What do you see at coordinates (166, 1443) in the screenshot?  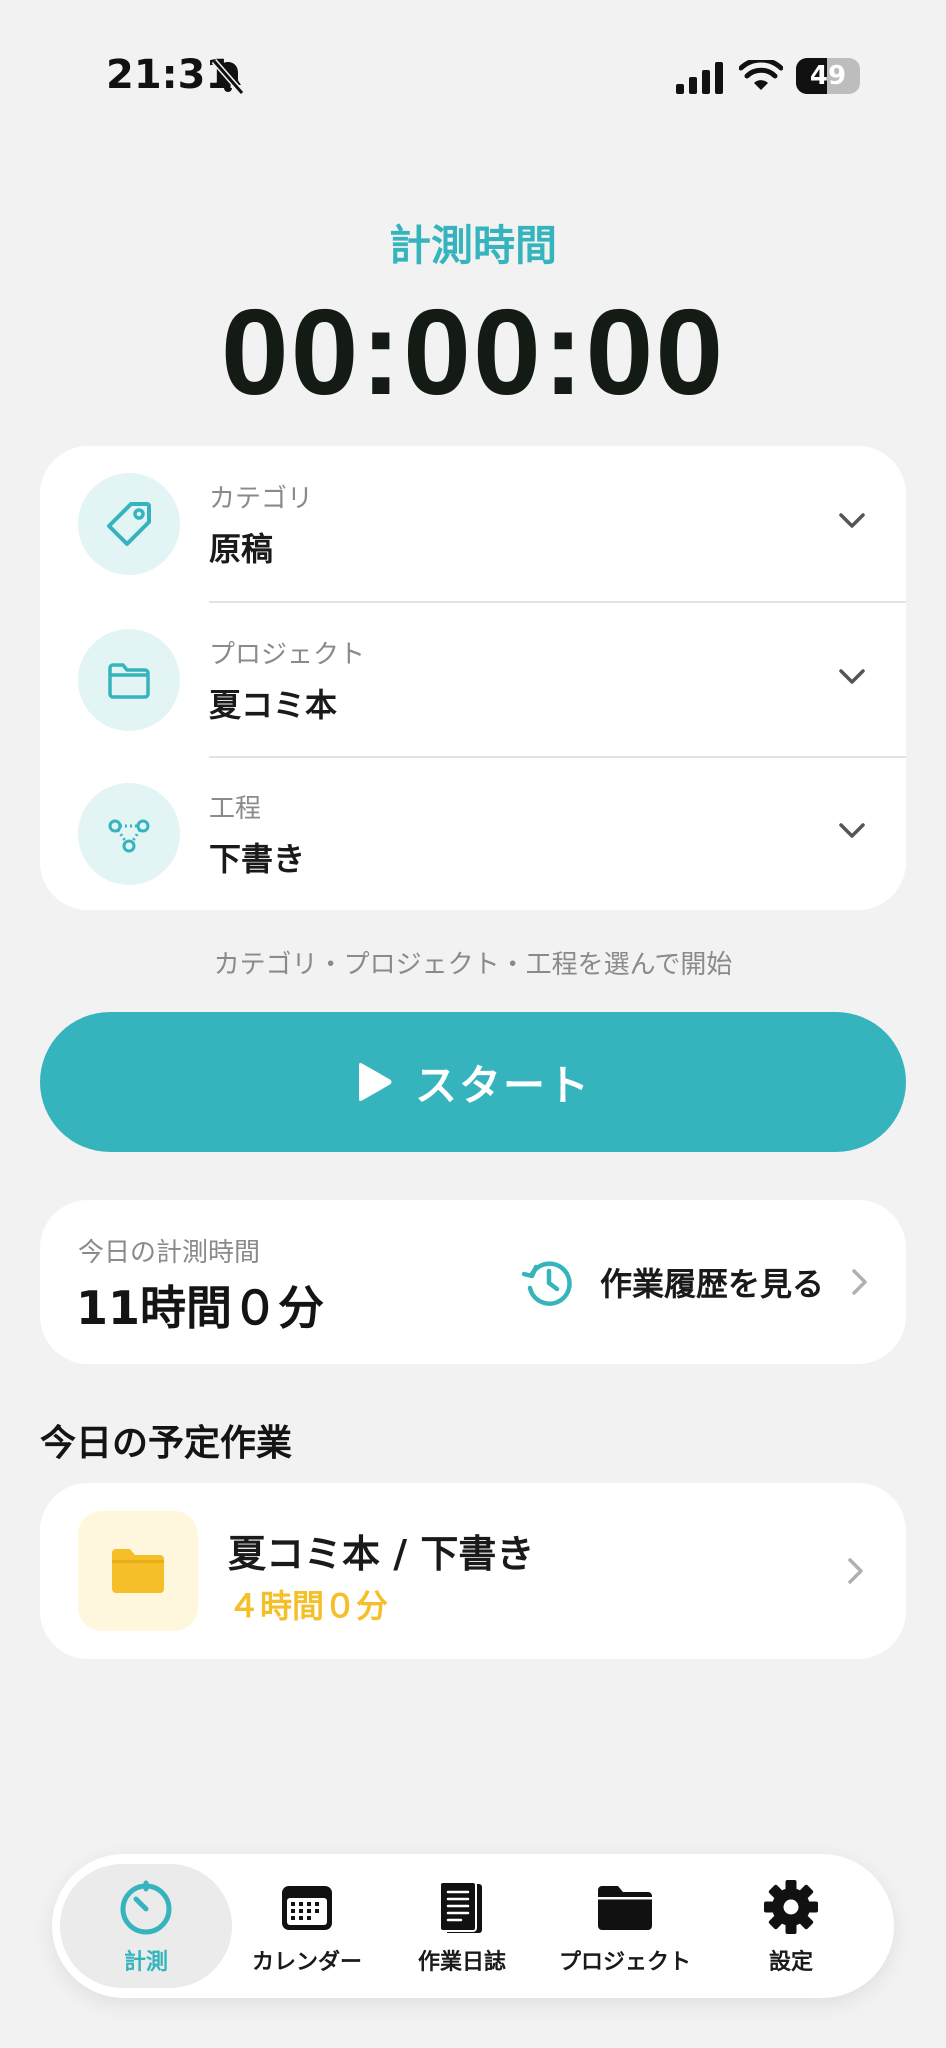 I see `scheduled-section-title: 今日の予定作業` at bounding box center [166, 1443].